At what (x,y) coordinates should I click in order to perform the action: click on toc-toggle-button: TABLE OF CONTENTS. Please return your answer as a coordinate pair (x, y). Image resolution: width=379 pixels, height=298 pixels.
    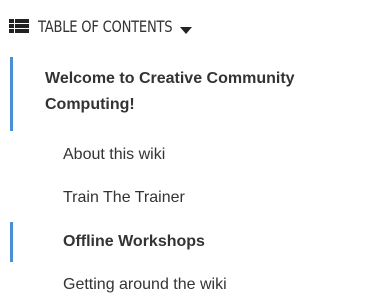
    Looking at the image, I should click on (101, 26).